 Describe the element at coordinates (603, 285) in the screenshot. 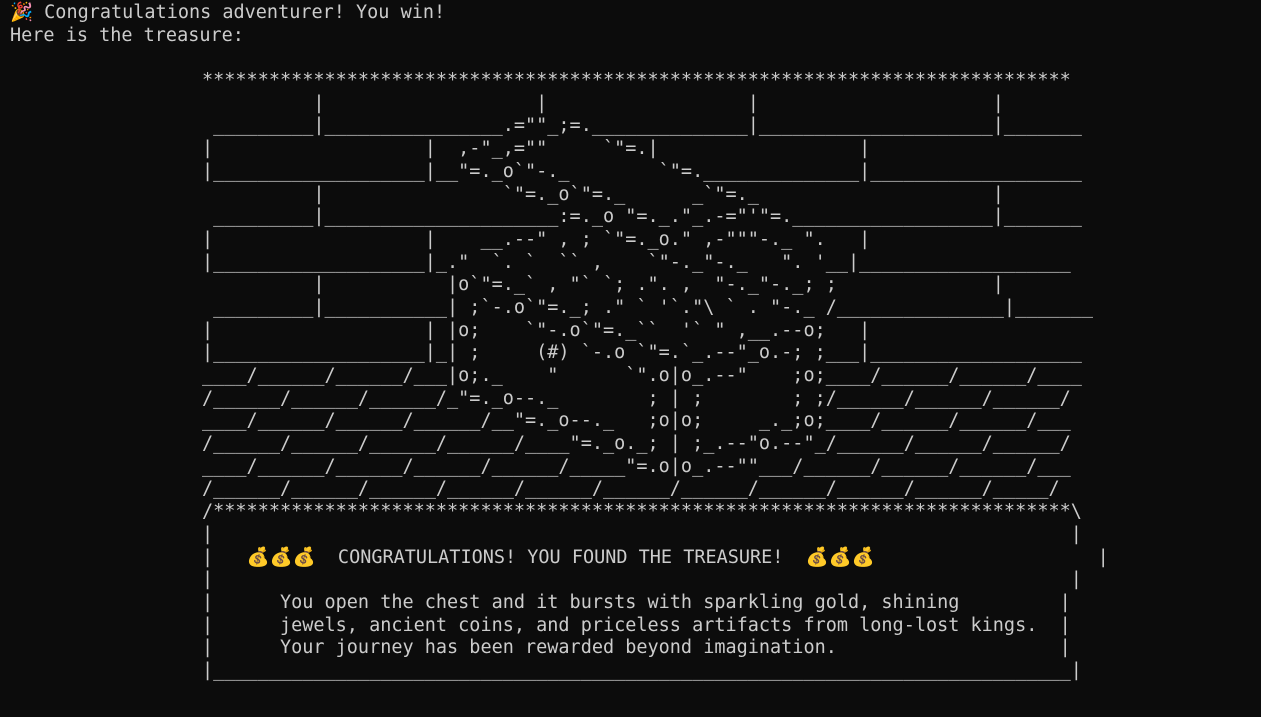

I see `art-line: | |o`"=._` , "` `; .". , "-._"-._; ; |` at that location.